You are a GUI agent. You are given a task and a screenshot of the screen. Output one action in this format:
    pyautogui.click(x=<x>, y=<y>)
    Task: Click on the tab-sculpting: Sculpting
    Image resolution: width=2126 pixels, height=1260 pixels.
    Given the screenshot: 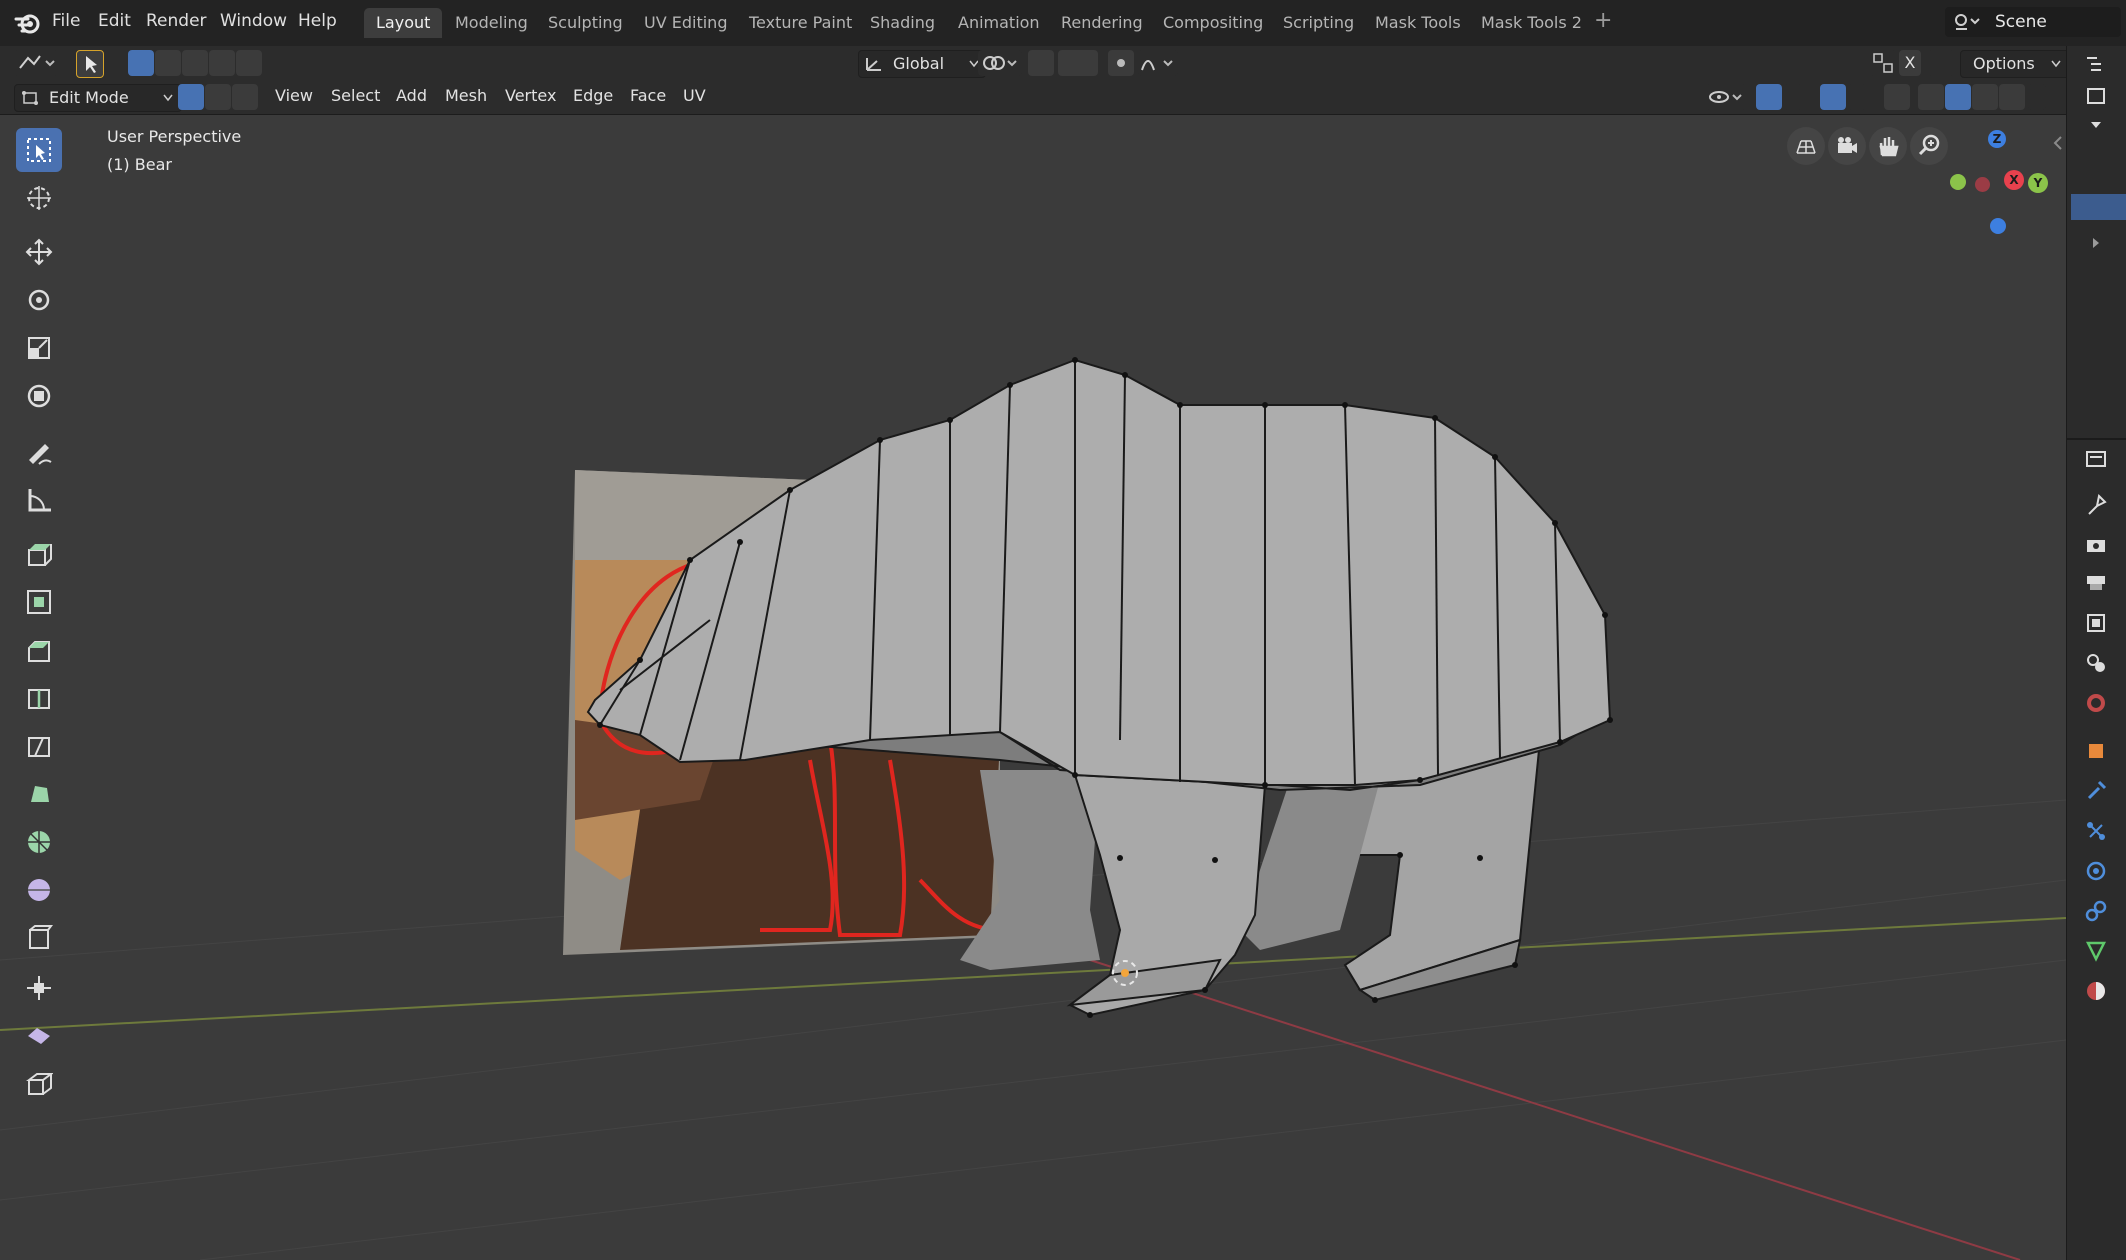 What is the action you would take?
    pyautogui.click(x=585, y=23)
    